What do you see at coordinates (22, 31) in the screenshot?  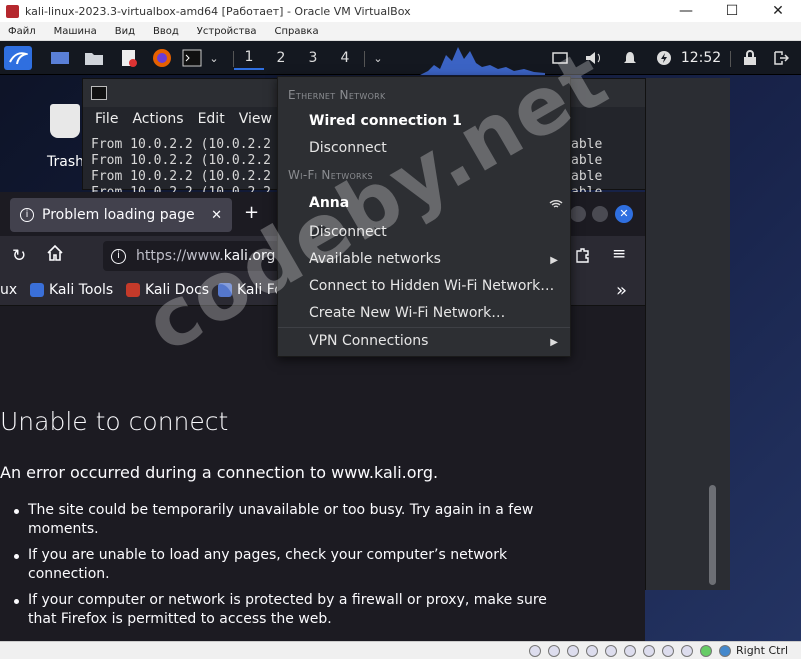 I see `vbox-menu-file: Файл` at bounding box center [22, 31].